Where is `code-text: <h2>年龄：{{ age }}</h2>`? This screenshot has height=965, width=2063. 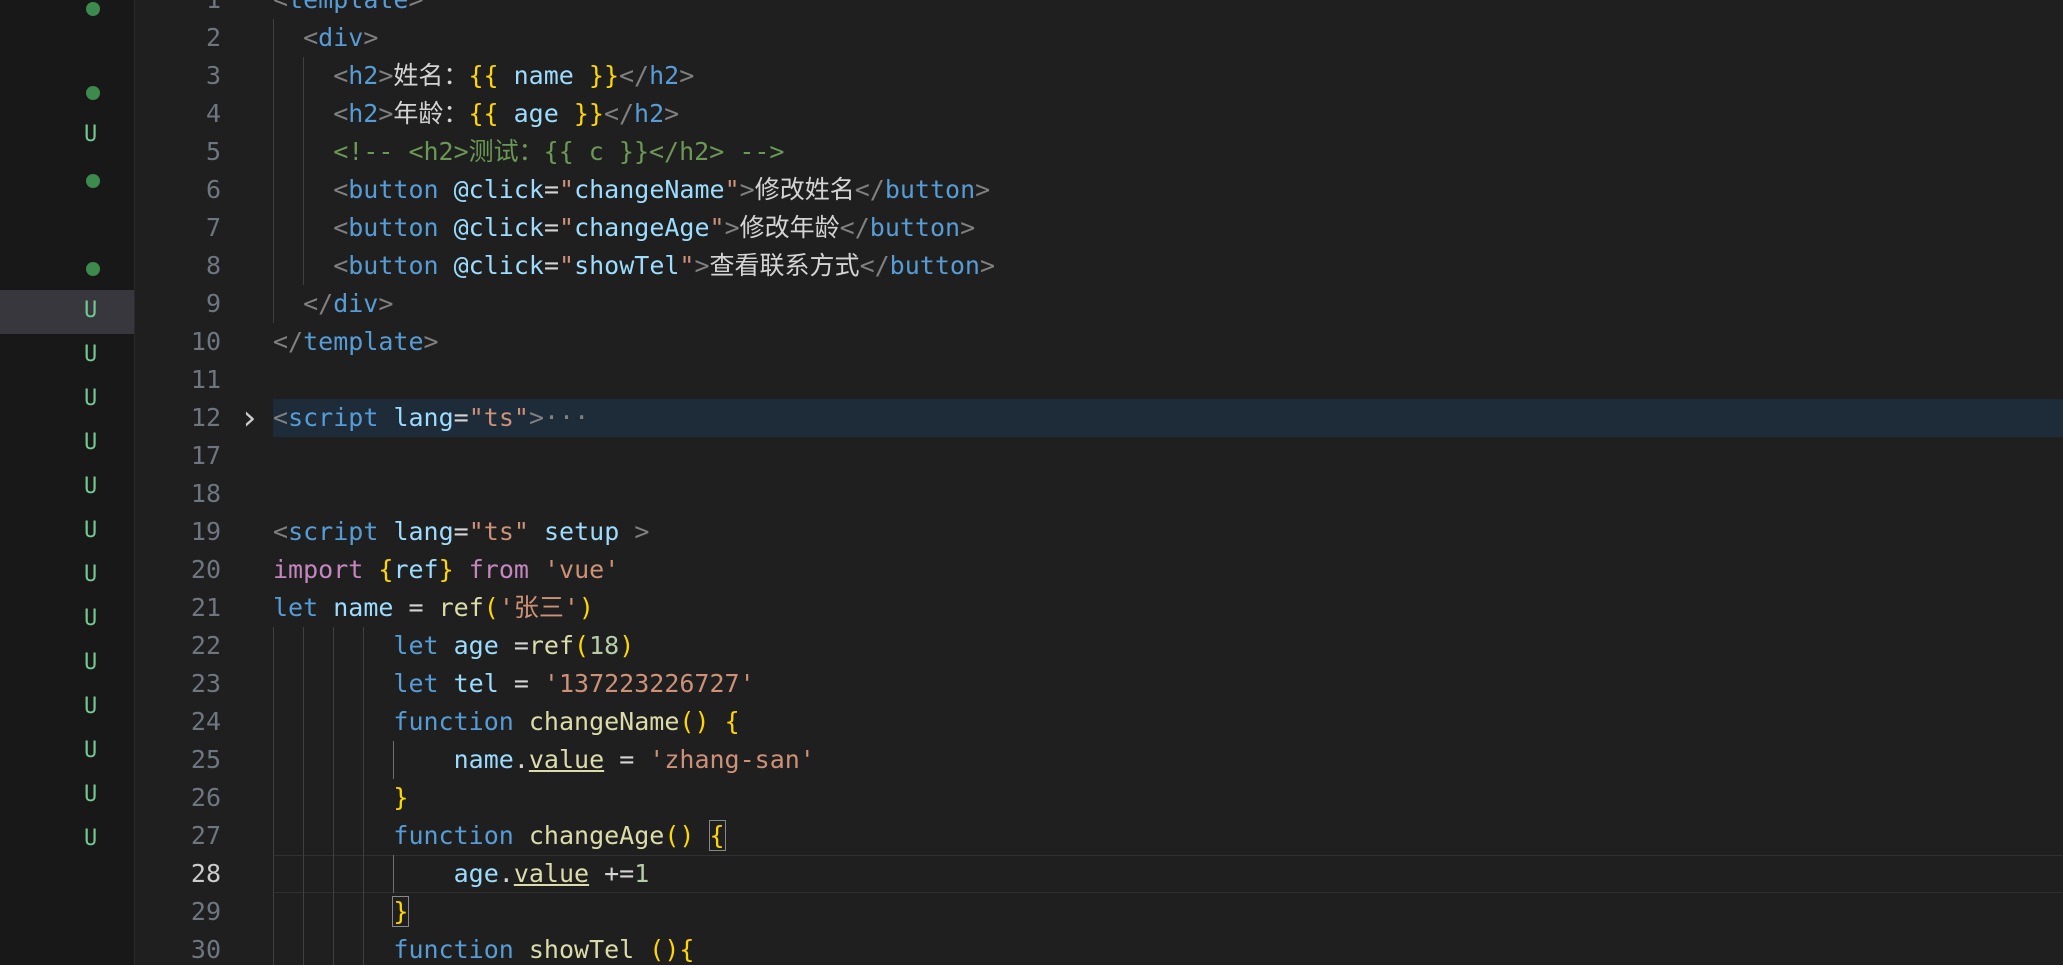 code-text: <h2>年龄：{{ age }}</h2> is located at coordinates (506, 114).